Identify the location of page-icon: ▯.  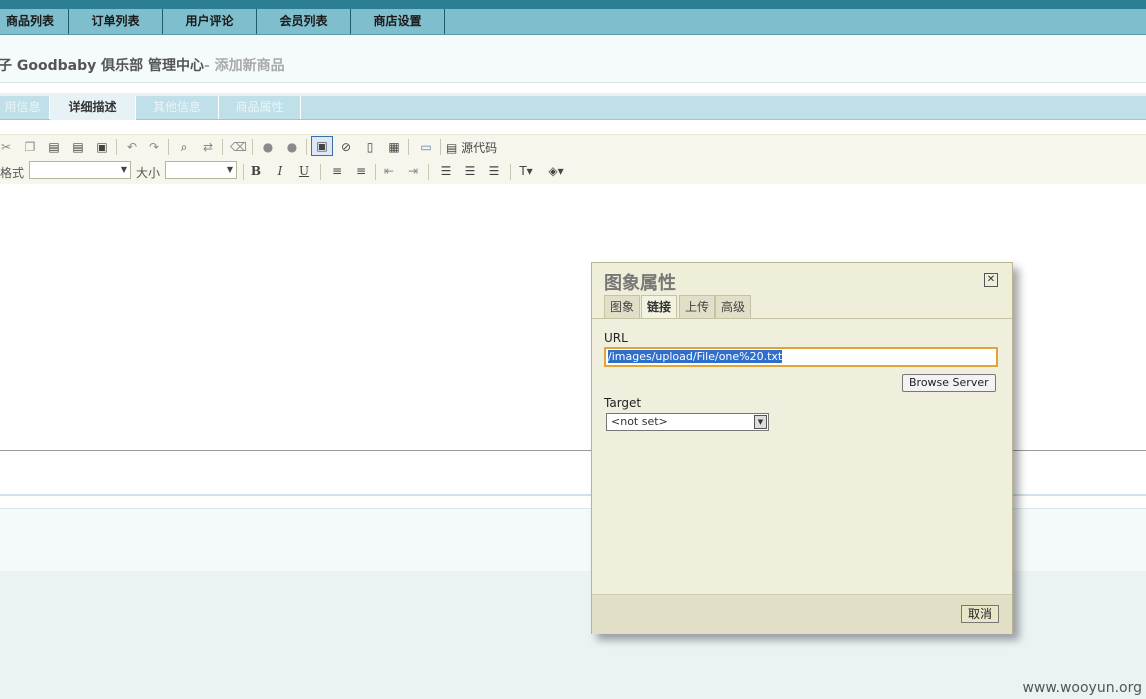
(370, 147).